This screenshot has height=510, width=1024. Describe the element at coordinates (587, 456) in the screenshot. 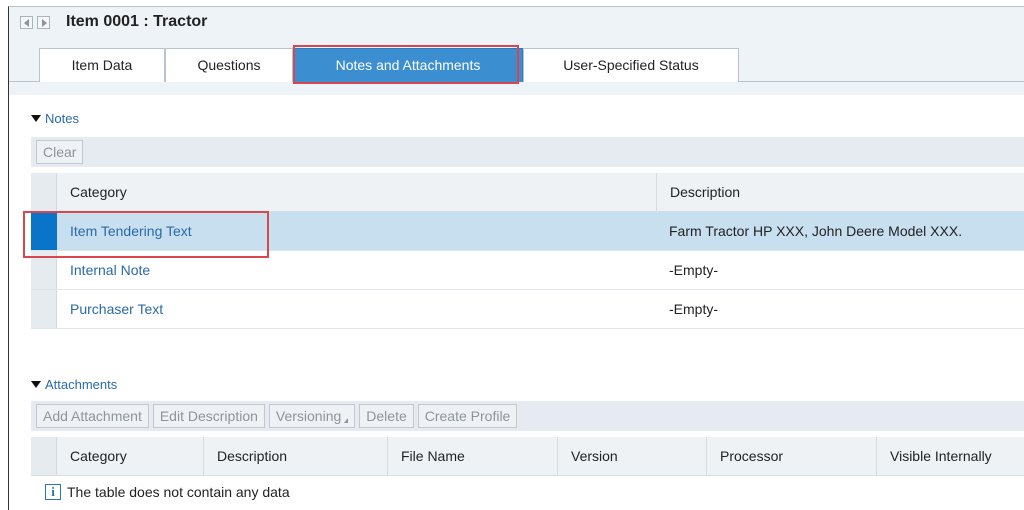

I see `column-header-version: Version` at that location.